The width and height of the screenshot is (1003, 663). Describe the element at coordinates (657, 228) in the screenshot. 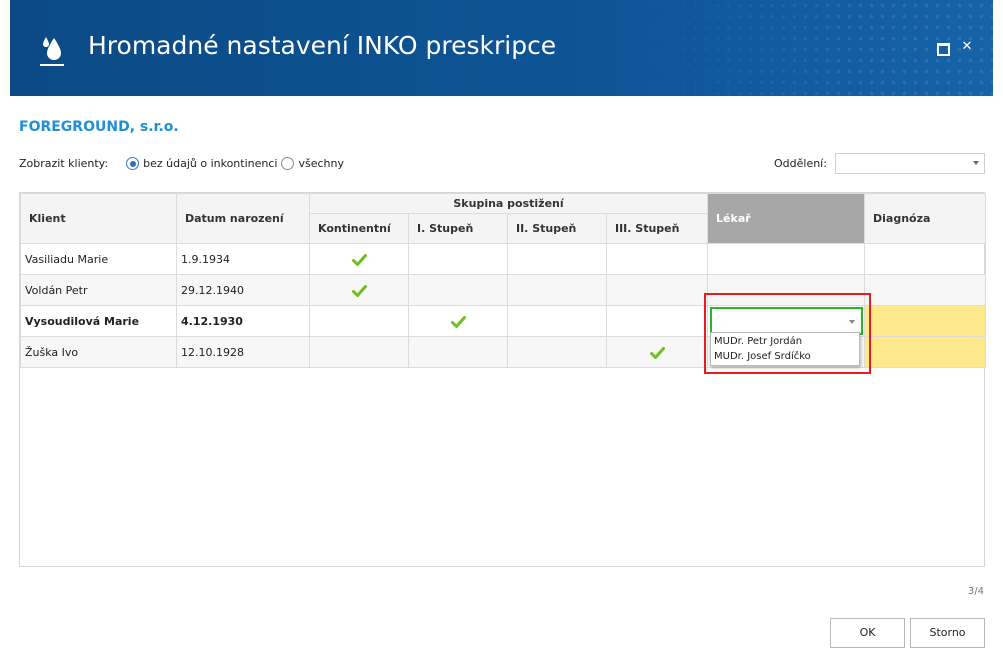

I see `column-header-stage3: III. Stupeň` at that location.